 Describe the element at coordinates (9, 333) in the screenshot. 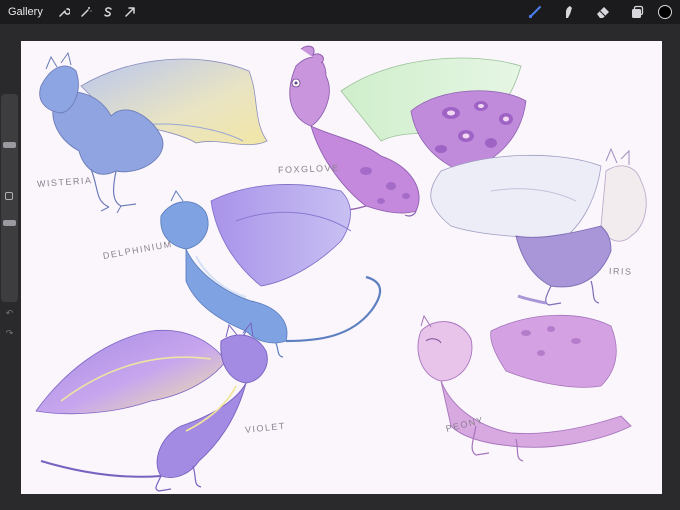

I see `redo-icon: ↷` at that location.